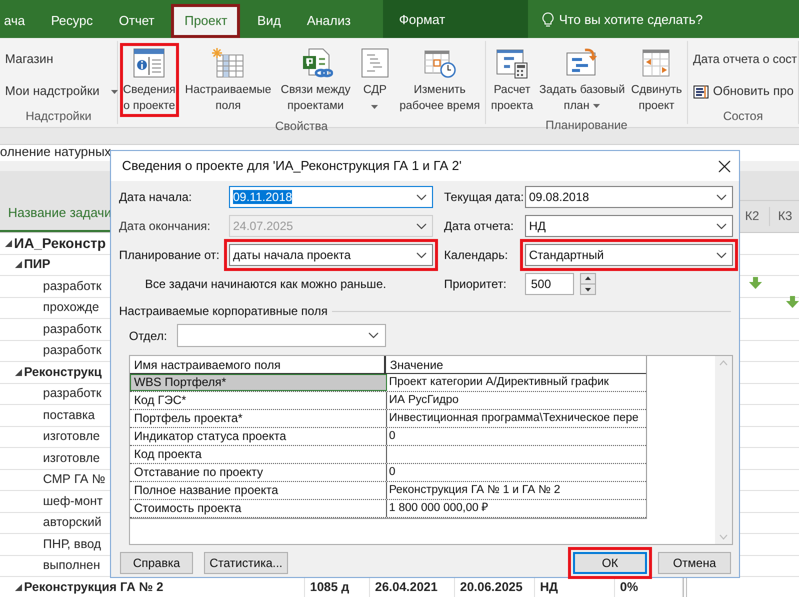  Describe the element at coordinates (29, 59) in the screenshot. I see `ribbon-button: Магазин` at that location.